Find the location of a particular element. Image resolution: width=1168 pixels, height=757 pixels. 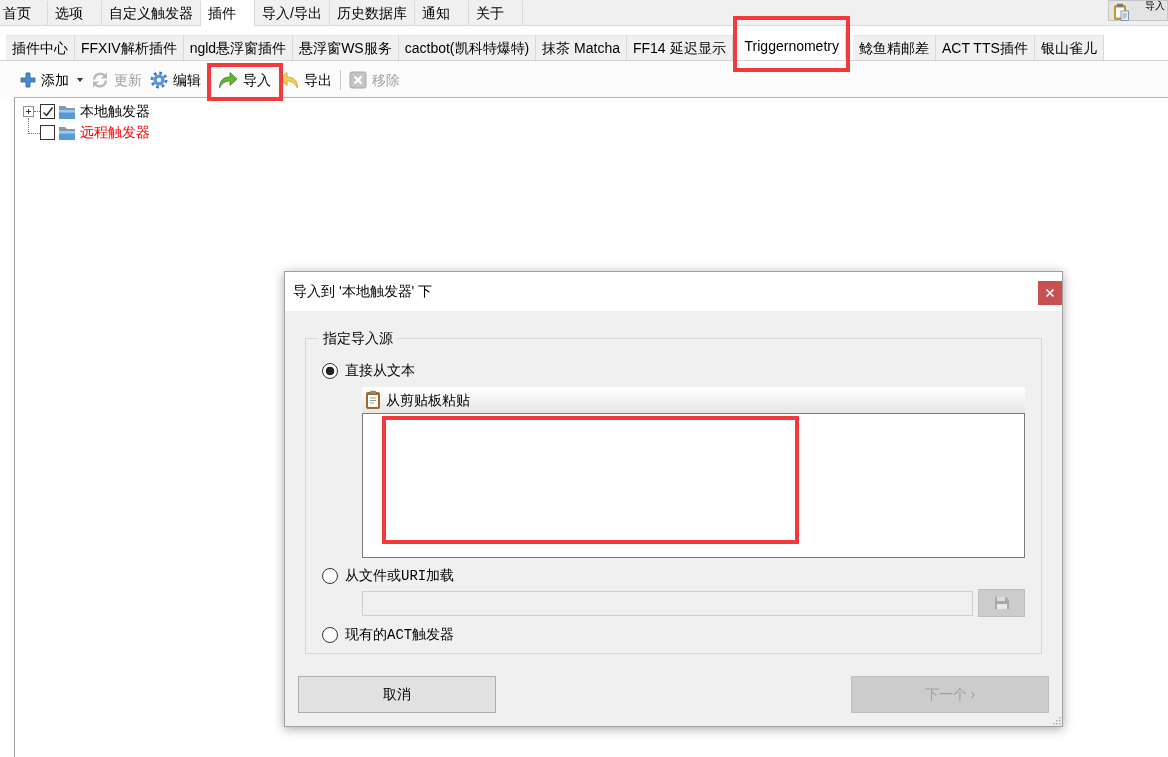

gear-icon is located at coordinates (159, 80).